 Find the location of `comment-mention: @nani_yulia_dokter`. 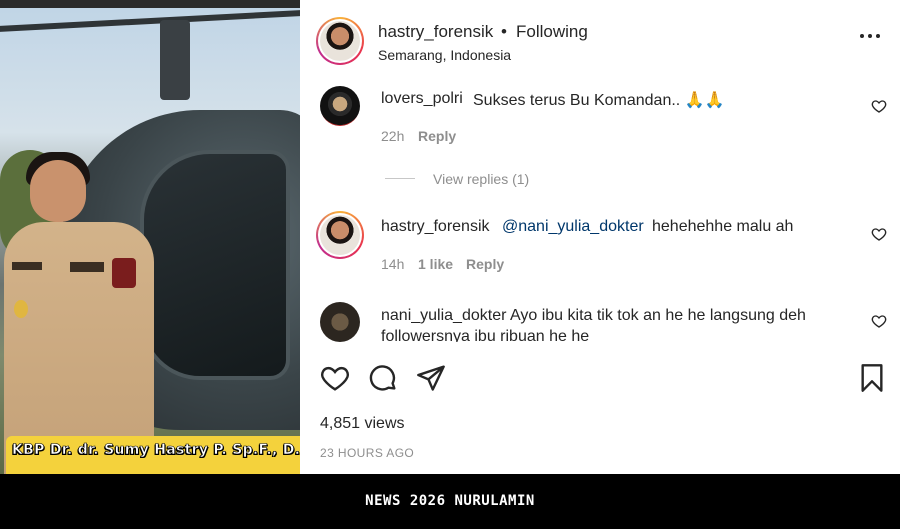

comment-mention: @nani_yulia_dokter is located at coordinates (573, 227).